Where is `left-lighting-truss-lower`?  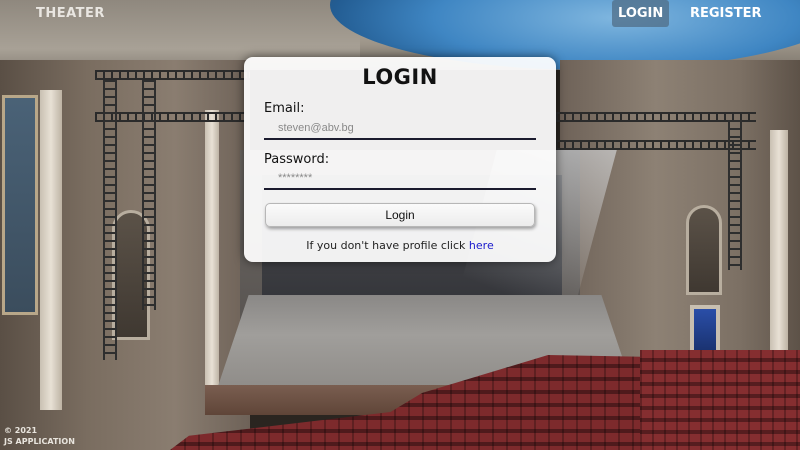 left-lighting-truss-lower is located at coordinates (170, 117).